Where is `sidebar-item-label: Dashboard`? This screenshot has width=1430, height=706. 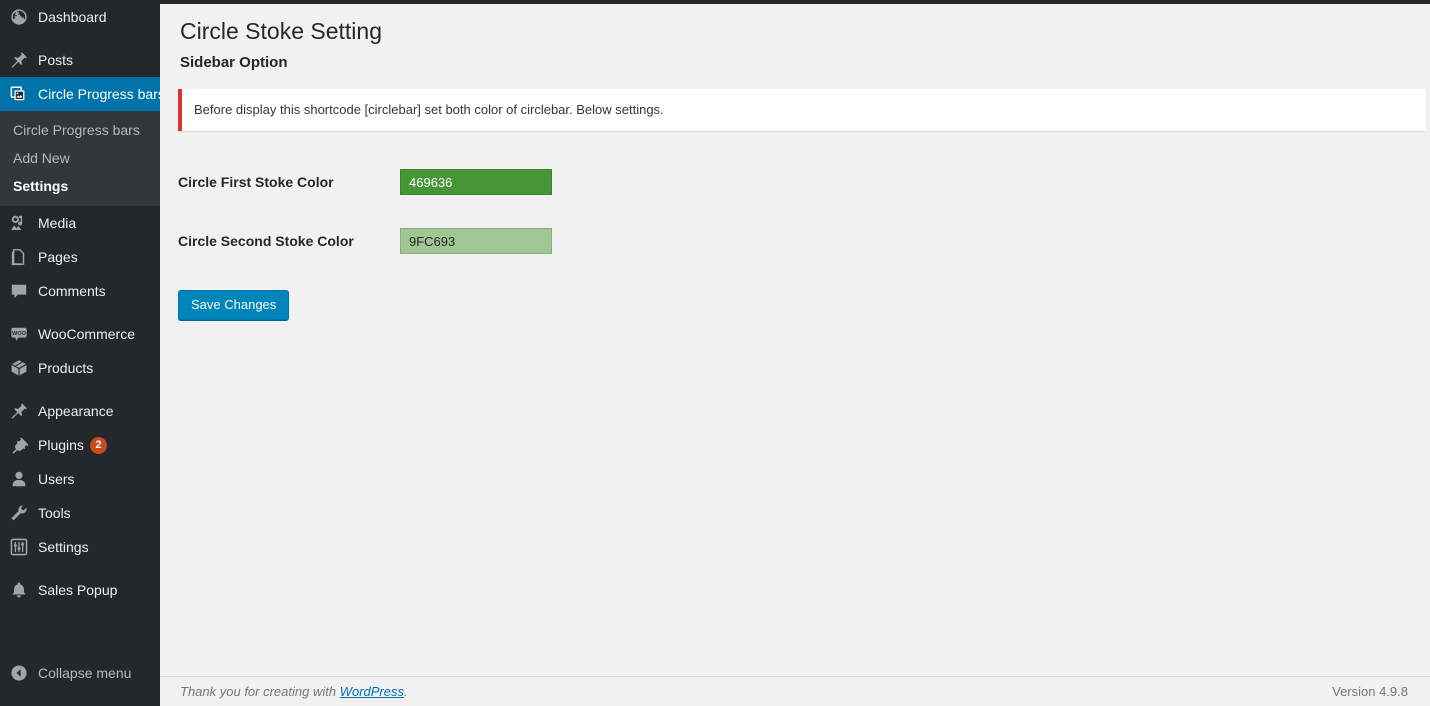 sidebar-item-label: Dashboard is located at coordinates (72, 17).